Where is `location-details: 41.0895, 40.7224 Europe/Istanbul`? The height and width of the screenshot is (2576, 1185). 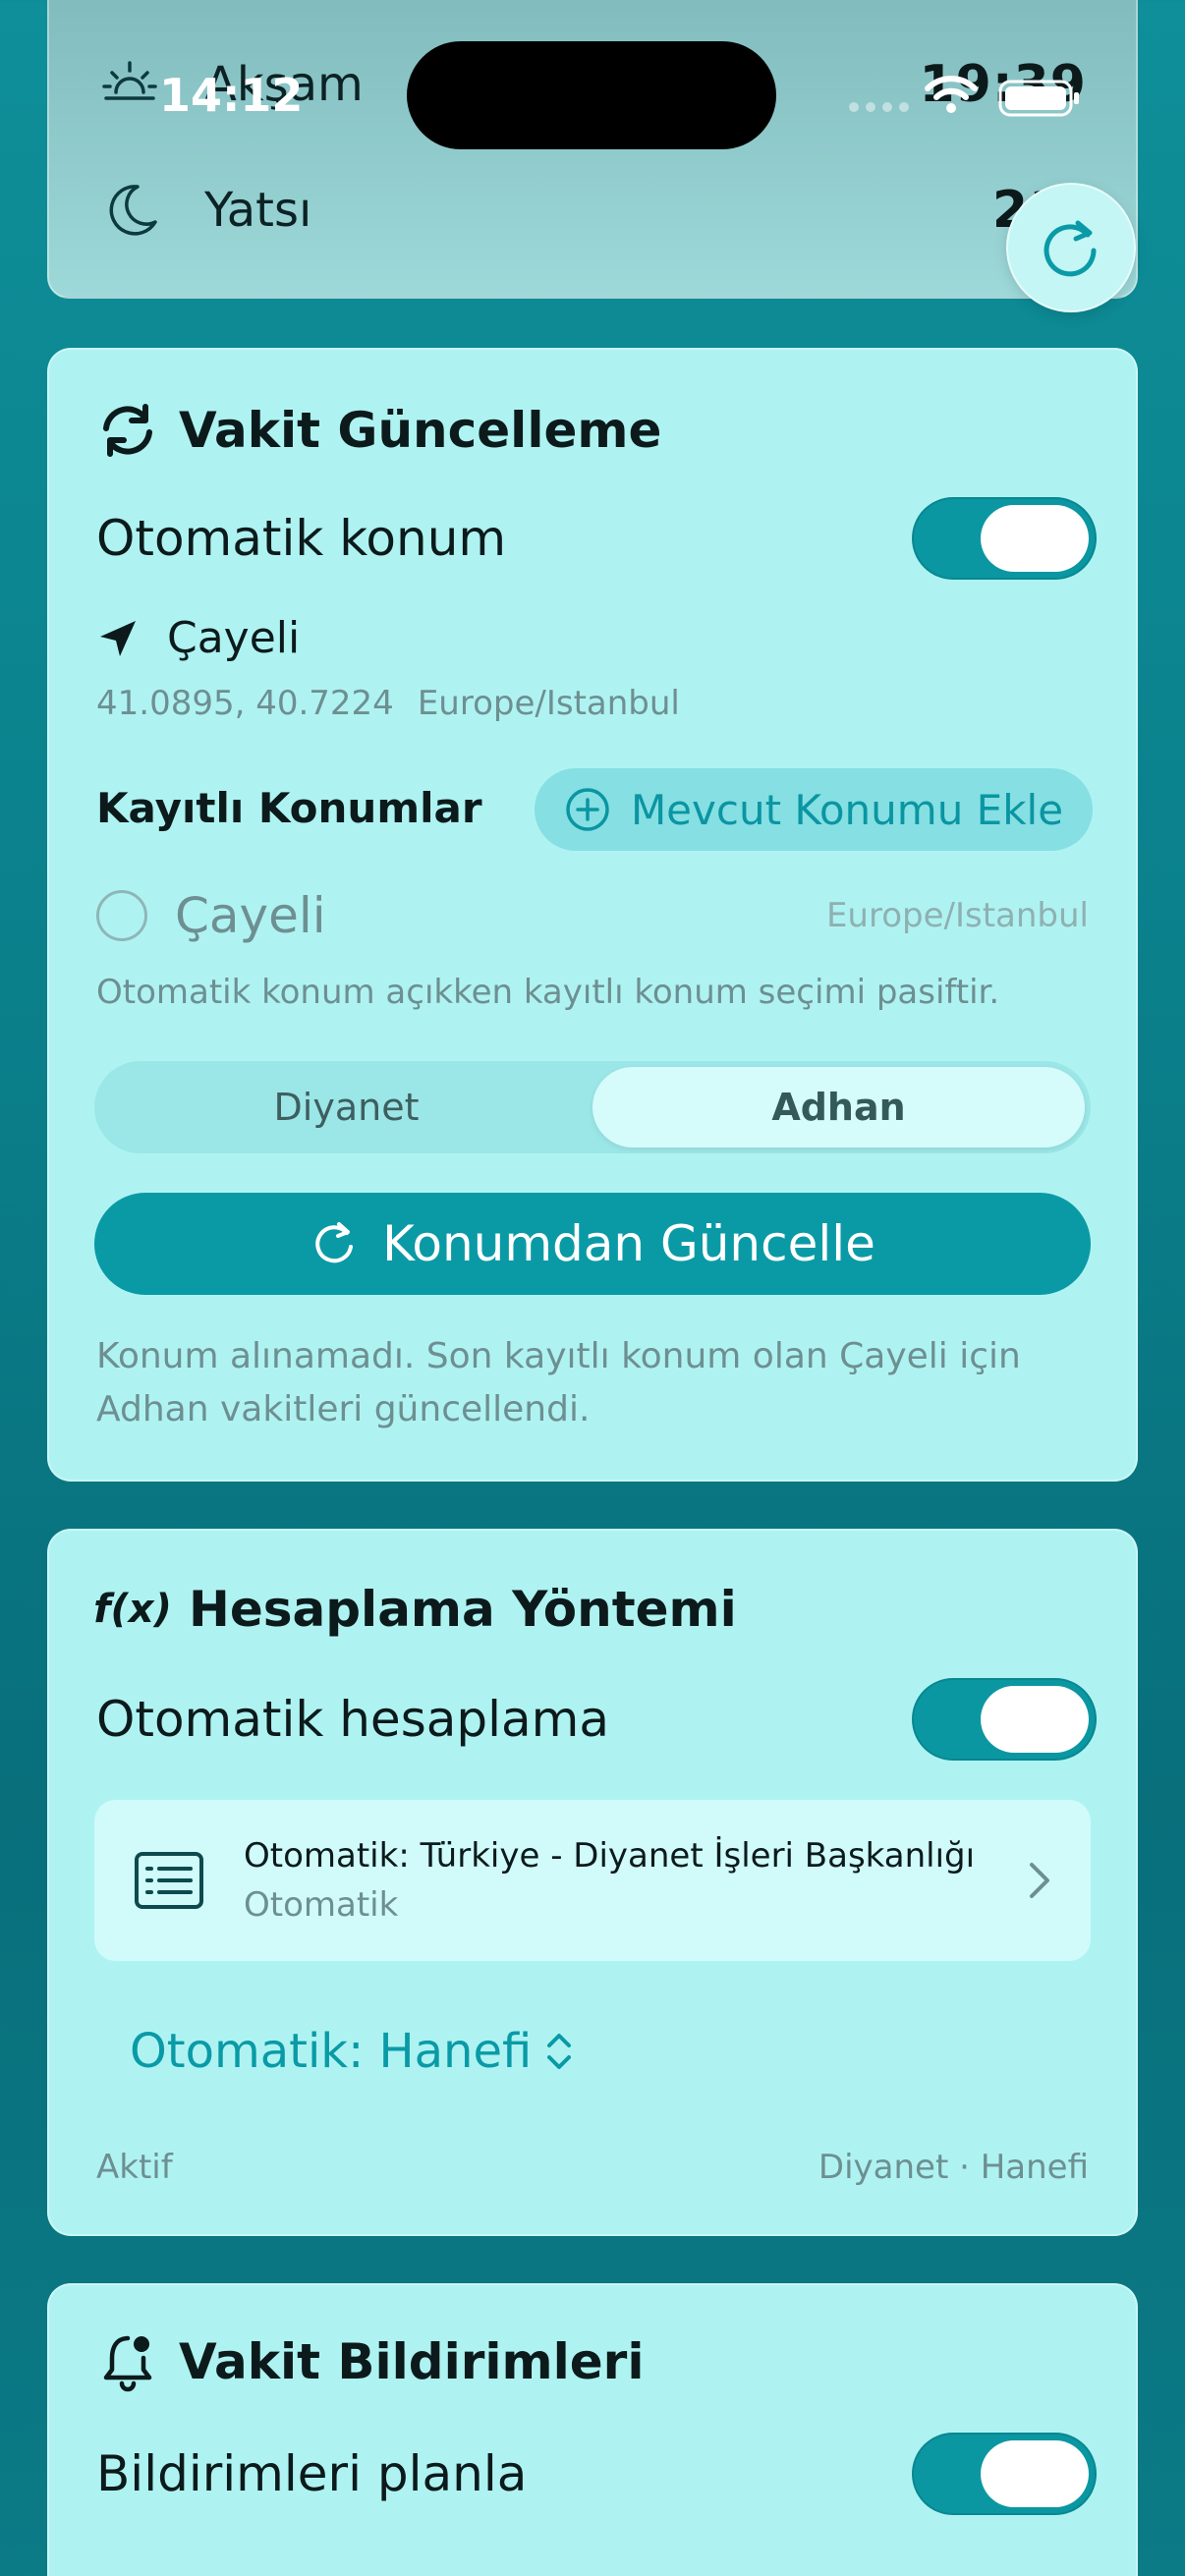 location-details: 41.0895, 40.7224 Europe/Istanbul is located at coordinates (388, 703).